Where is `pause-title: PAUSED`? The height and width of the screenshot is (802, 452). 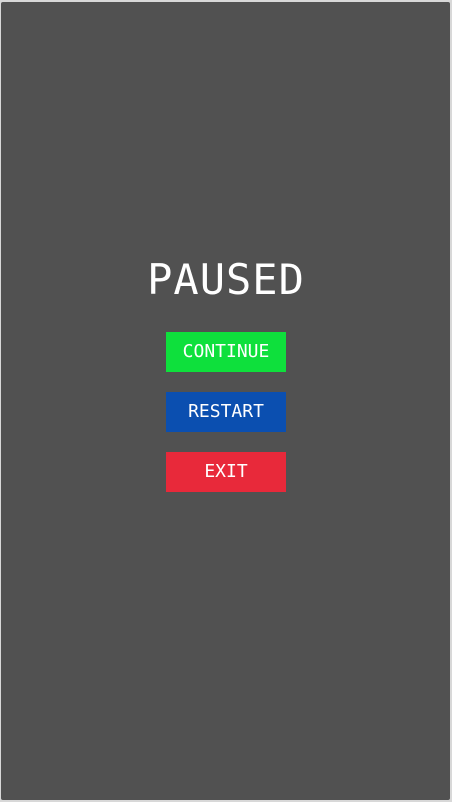 pause-title: PAUSED is located at coordinates (226, 279).